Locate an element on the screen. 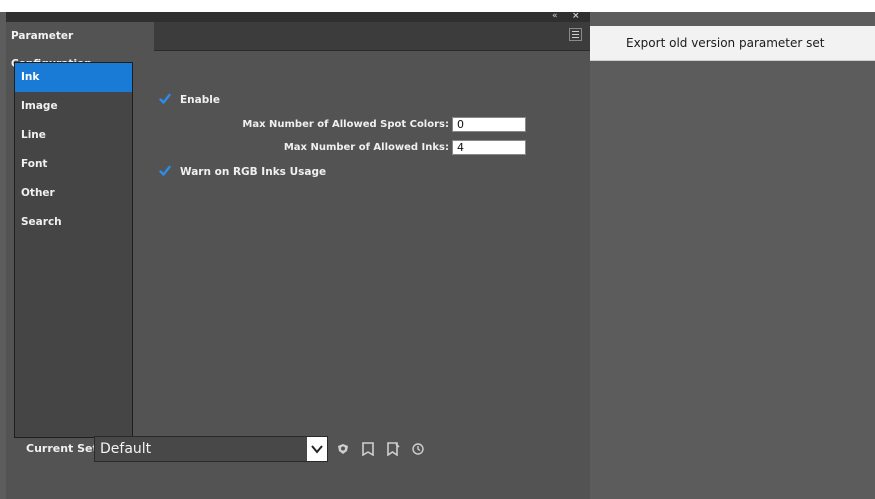 The image size is (875, 499). collapse-icon: « is located at coordinates (555, 16).